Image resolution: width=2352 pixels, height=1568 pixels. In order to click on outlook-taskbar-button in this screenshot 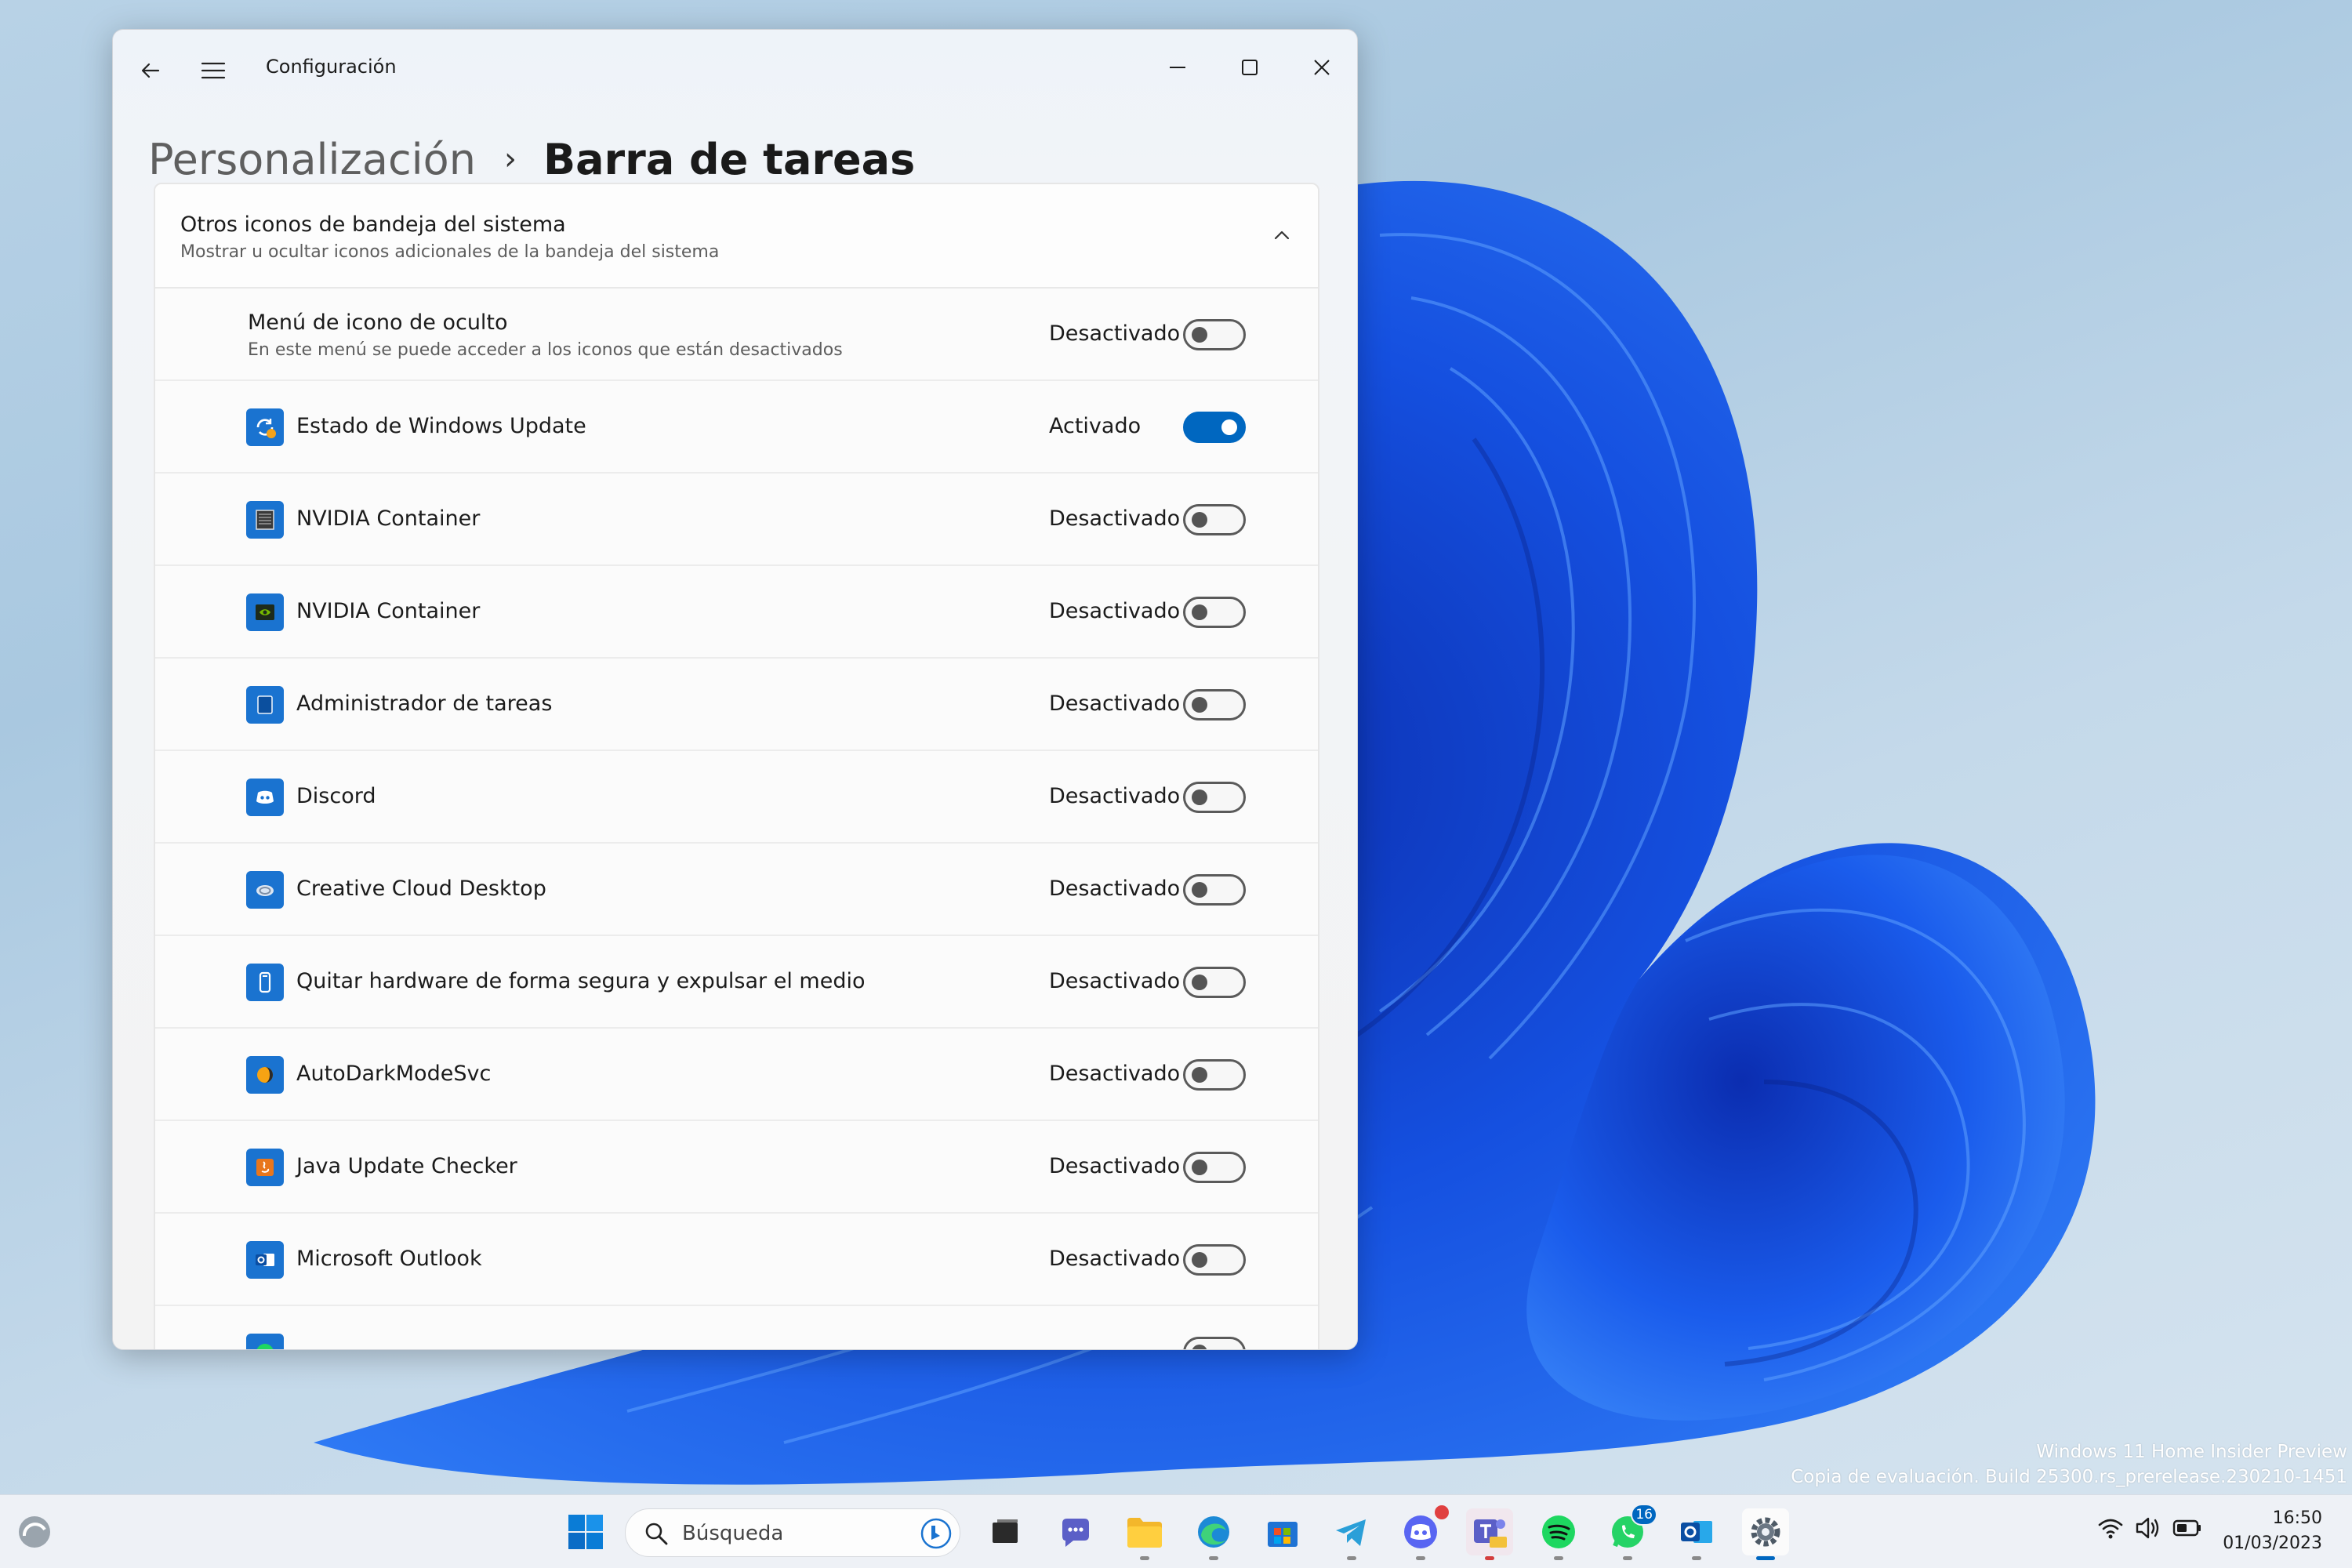, I will do `click(1696, 1534)`.